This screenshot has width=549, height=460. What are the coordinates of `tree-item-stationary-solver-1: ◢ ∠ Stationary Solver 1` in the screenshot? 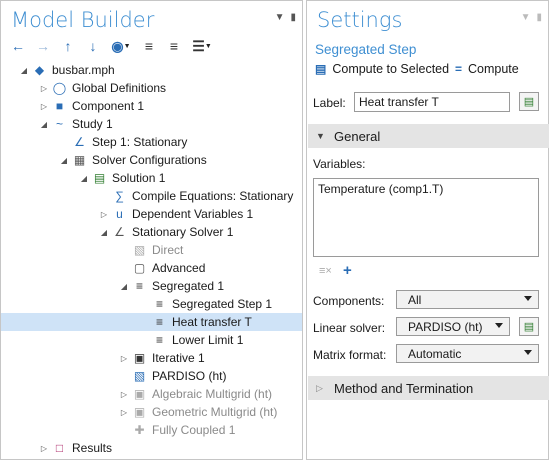 It's located at (151, 232).